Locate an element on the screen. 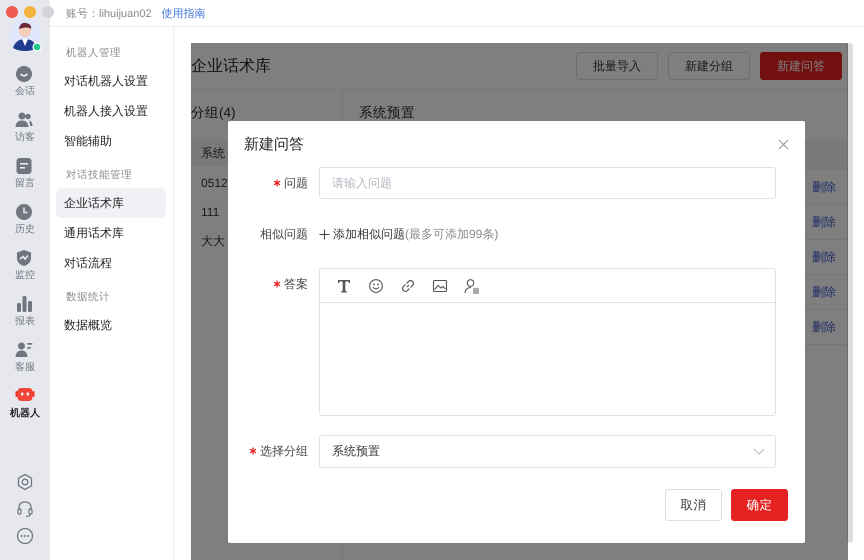  nav-item: 会话 is located at coordinates (25, 81).